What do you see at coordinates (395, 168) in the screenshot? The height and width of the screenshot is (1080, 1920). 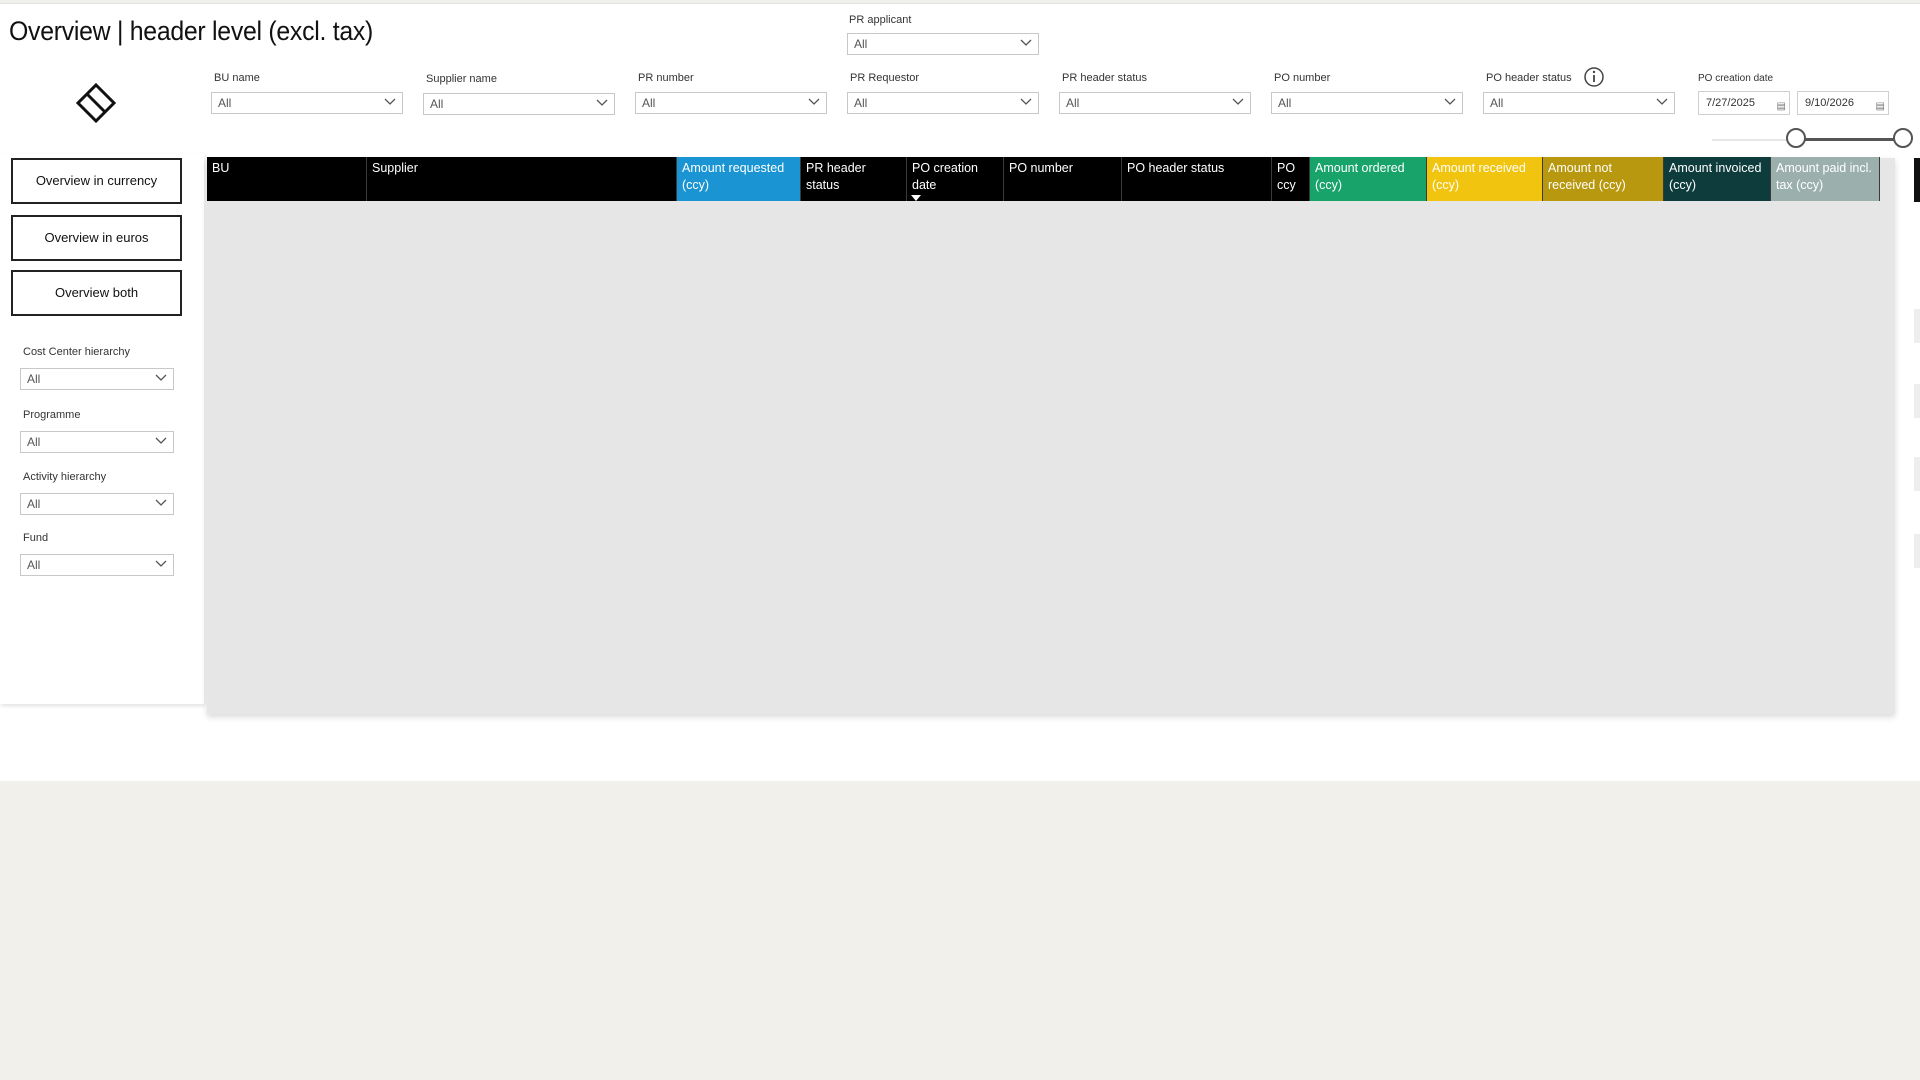 I see `column-header-label: Supplier` at bounding box center [395, 168].